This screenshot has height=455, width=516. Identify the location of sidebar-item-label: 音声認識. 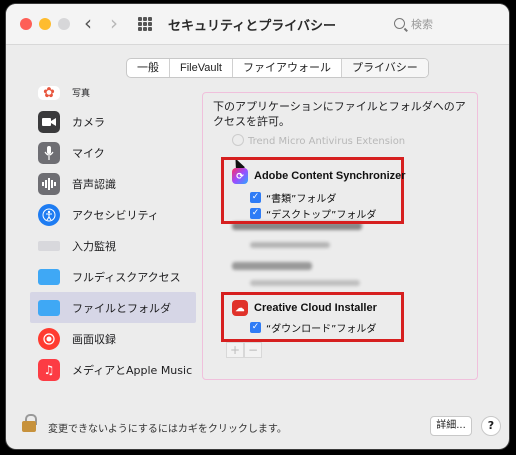
(94, 184).